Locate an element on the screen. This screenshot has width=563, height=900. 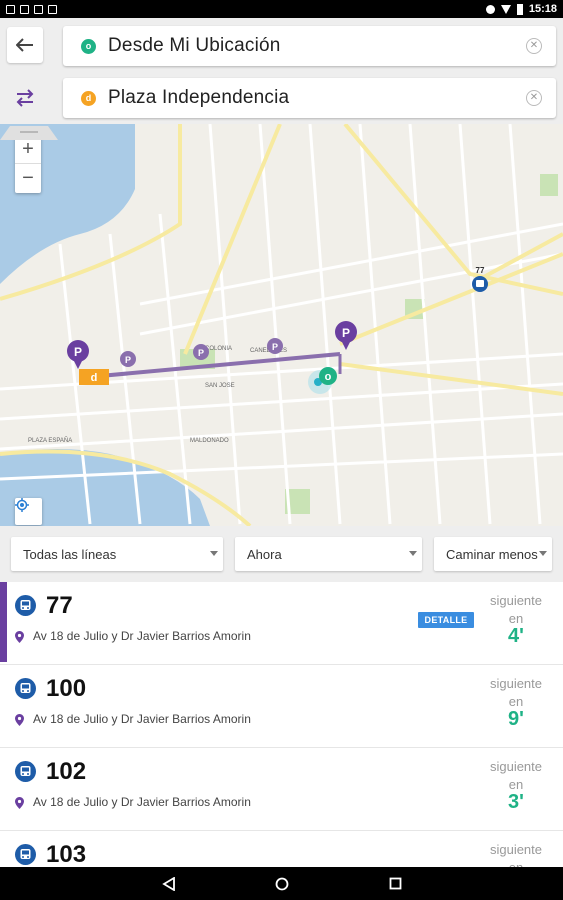
system-icons: 15:18 is located at coordinates (521, 9).